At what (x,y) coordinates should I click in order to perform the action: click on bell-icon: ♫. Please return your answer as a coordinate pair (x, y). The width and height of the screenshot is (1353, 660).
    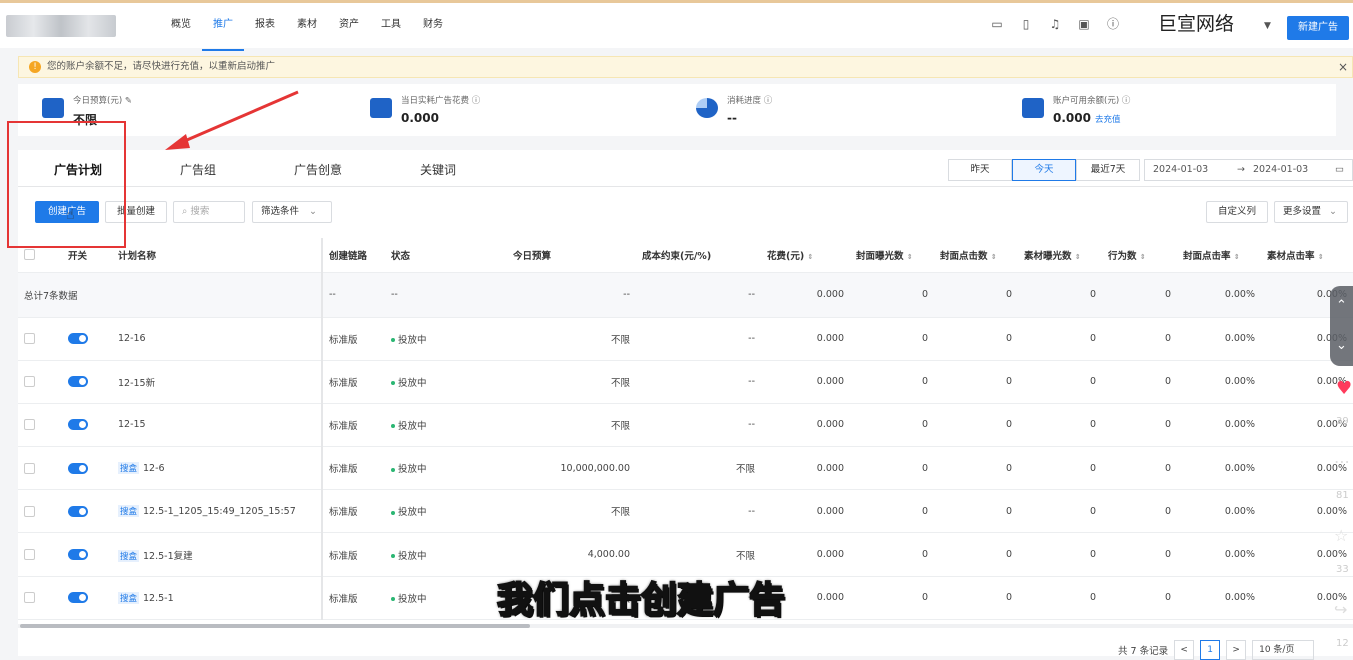
    Looking at the image, I should click on (1055, 24).